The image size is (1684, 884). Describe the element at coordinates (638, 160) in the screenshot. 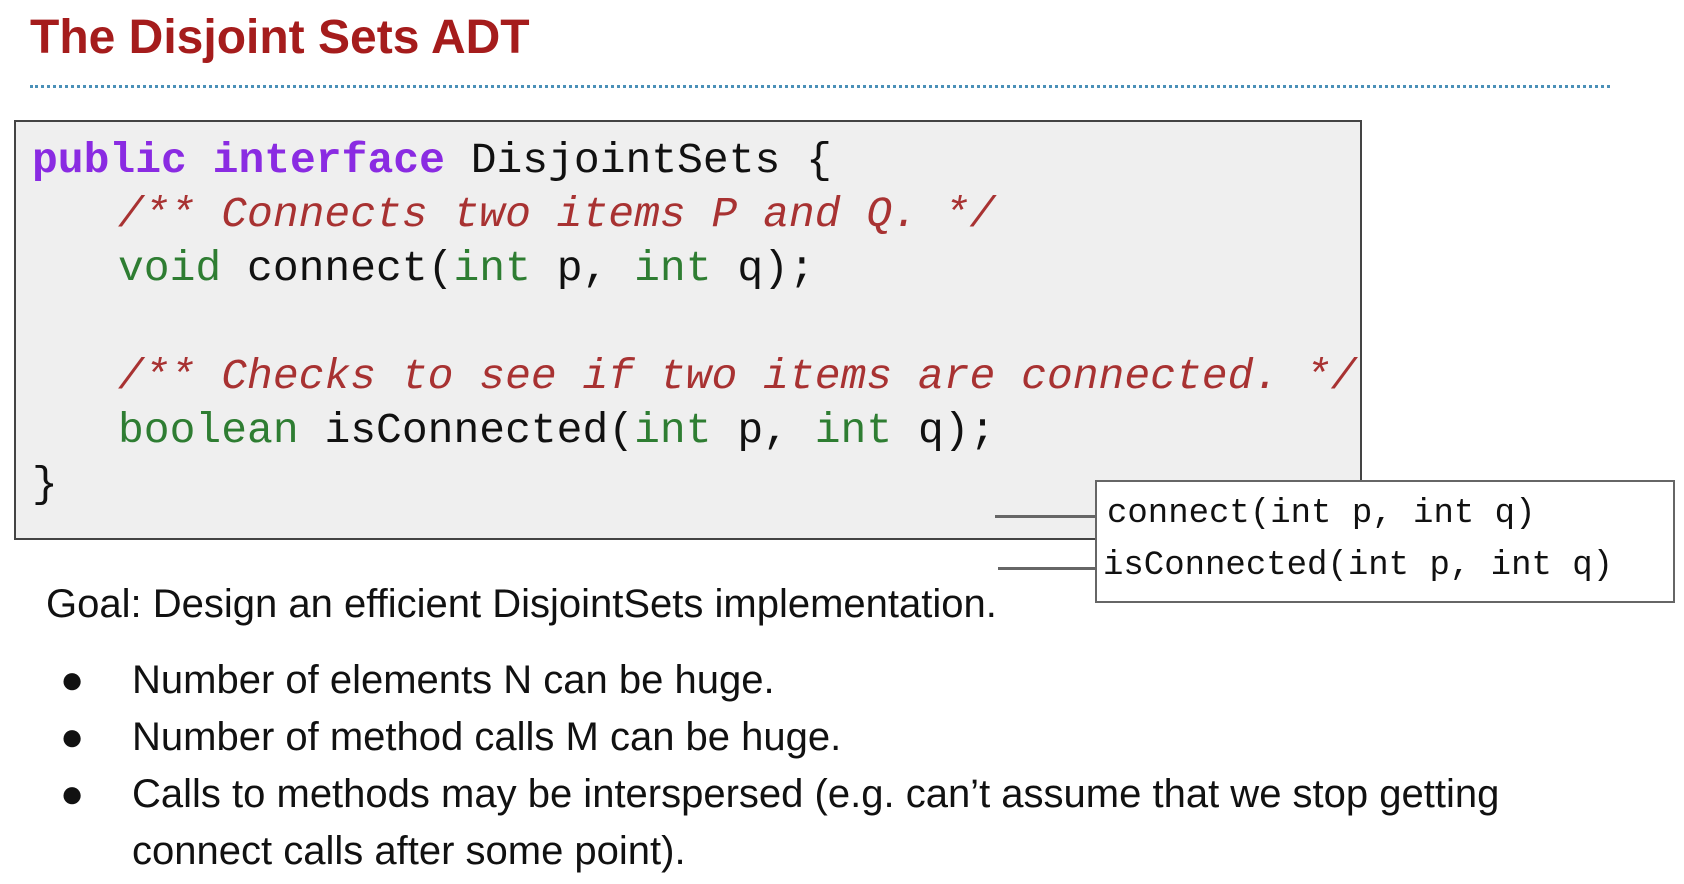

I see `interface-name: DisjointSets {` at that location.